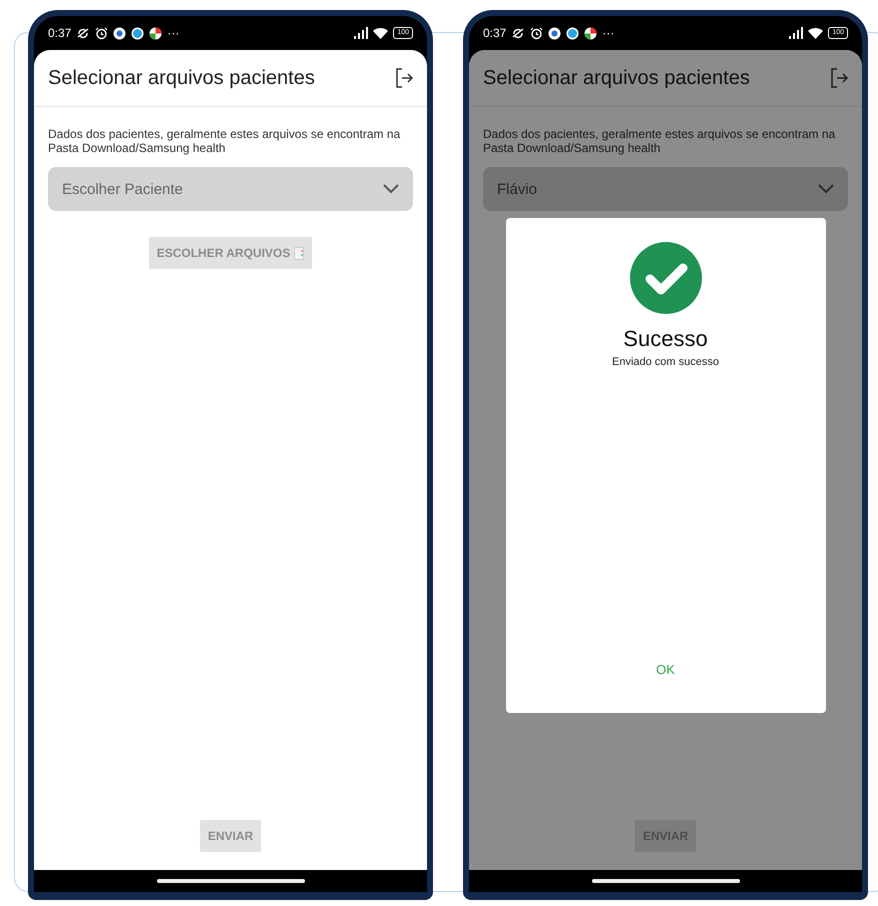 The height and width of the screenshot is (906, 878). What do you see at coordinates (665, 189) in the screenshot?
I see `patient-dropdown: Flávio` at bounding box center [665, 189].